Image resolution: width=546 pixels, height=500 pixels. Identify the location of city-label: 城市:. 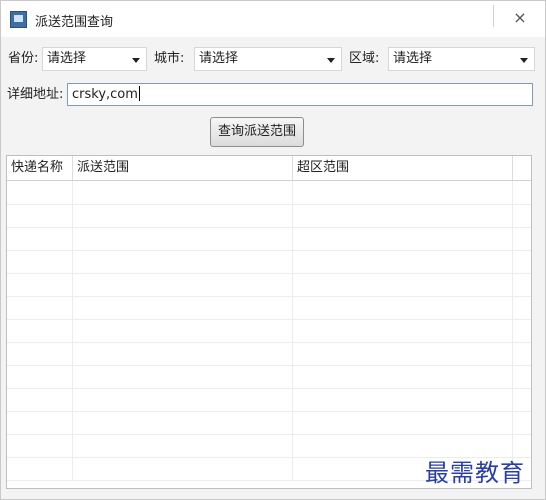
(169, 58).